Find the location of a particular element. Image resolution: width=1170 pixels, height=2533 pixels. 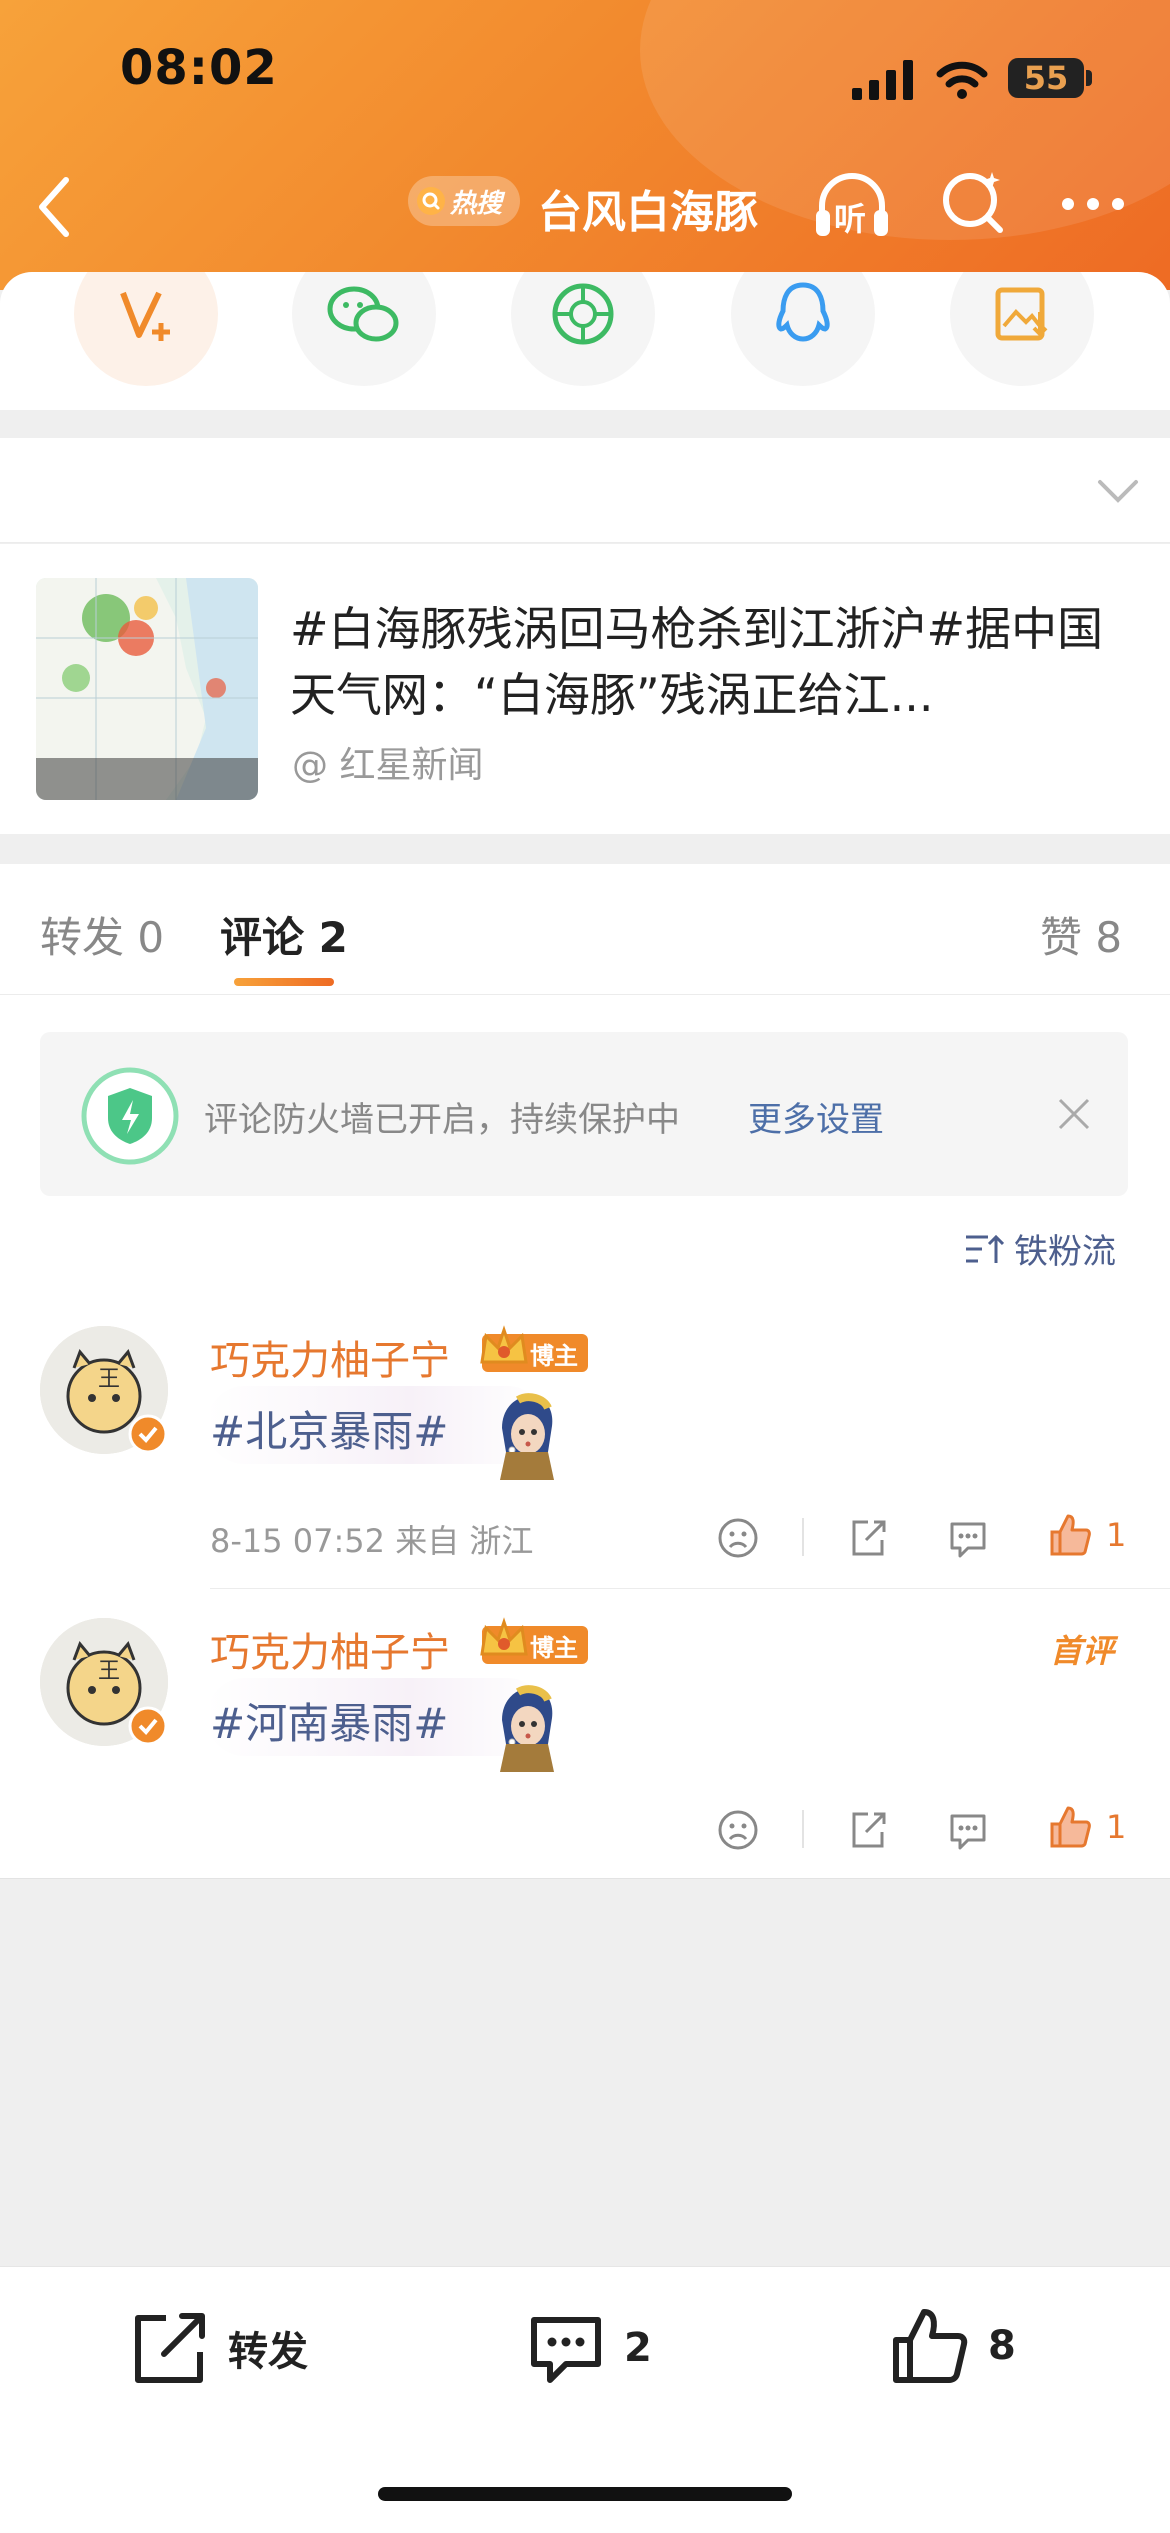

status-time: 08:02 is located at coordinates (199, 68).